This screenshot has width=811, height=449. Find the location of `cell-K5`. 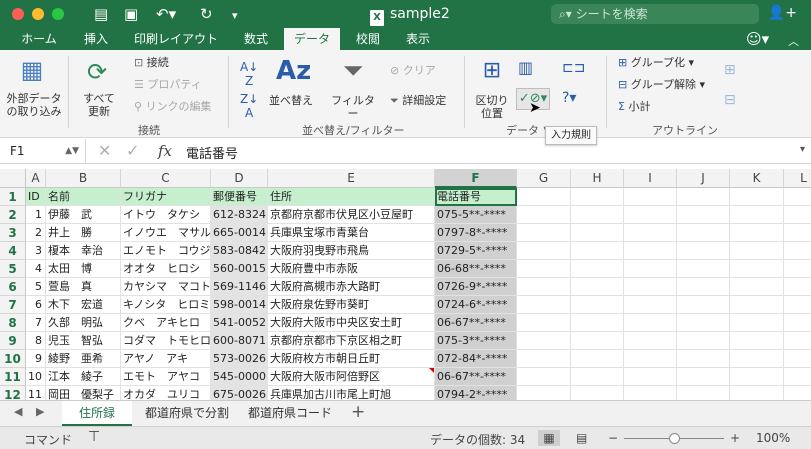

cell-K5 is located at coordinates (757, 269).